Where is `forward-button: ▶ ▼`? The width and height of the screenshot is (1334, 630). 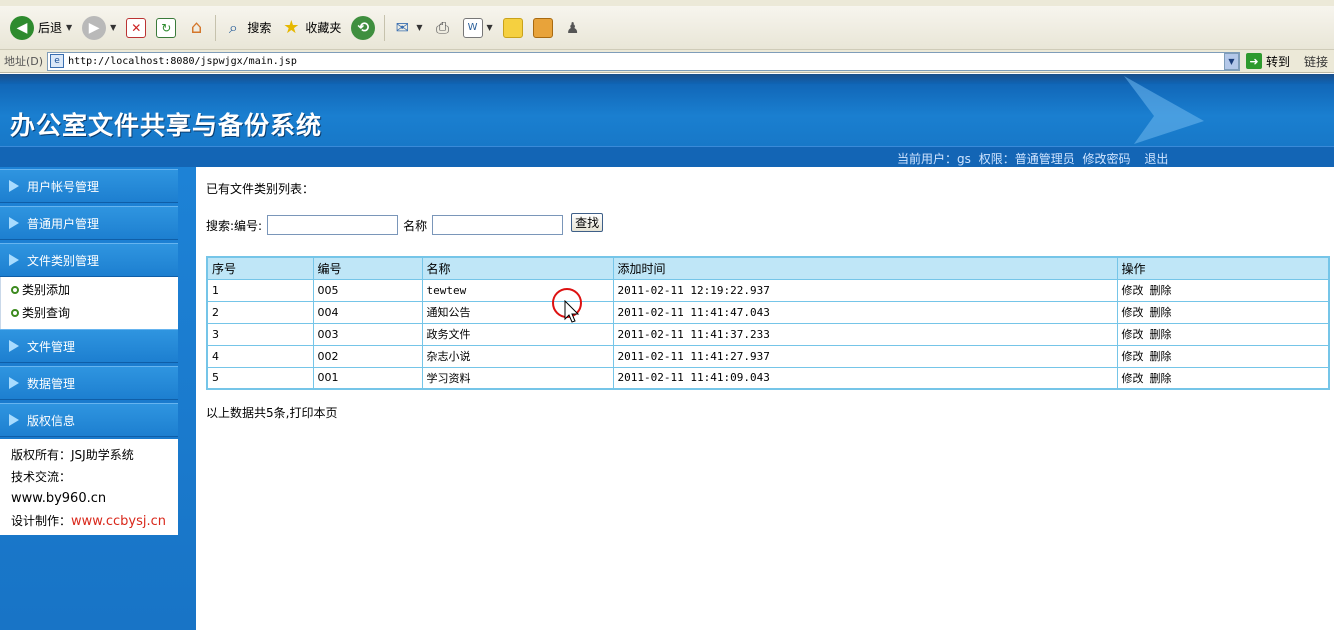 forward-button: ▶ ▼ is located at coordinates (99, 28).